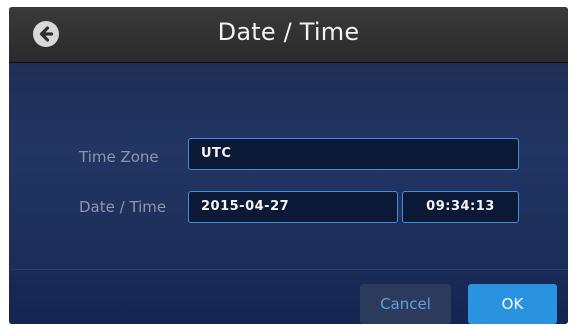 The height and width of the screenshot is (330, 575). What do you see at coordinates (460, 207) in the screenshot?
I see `time-field: 09:34:13` at bounding box center [460, 207].